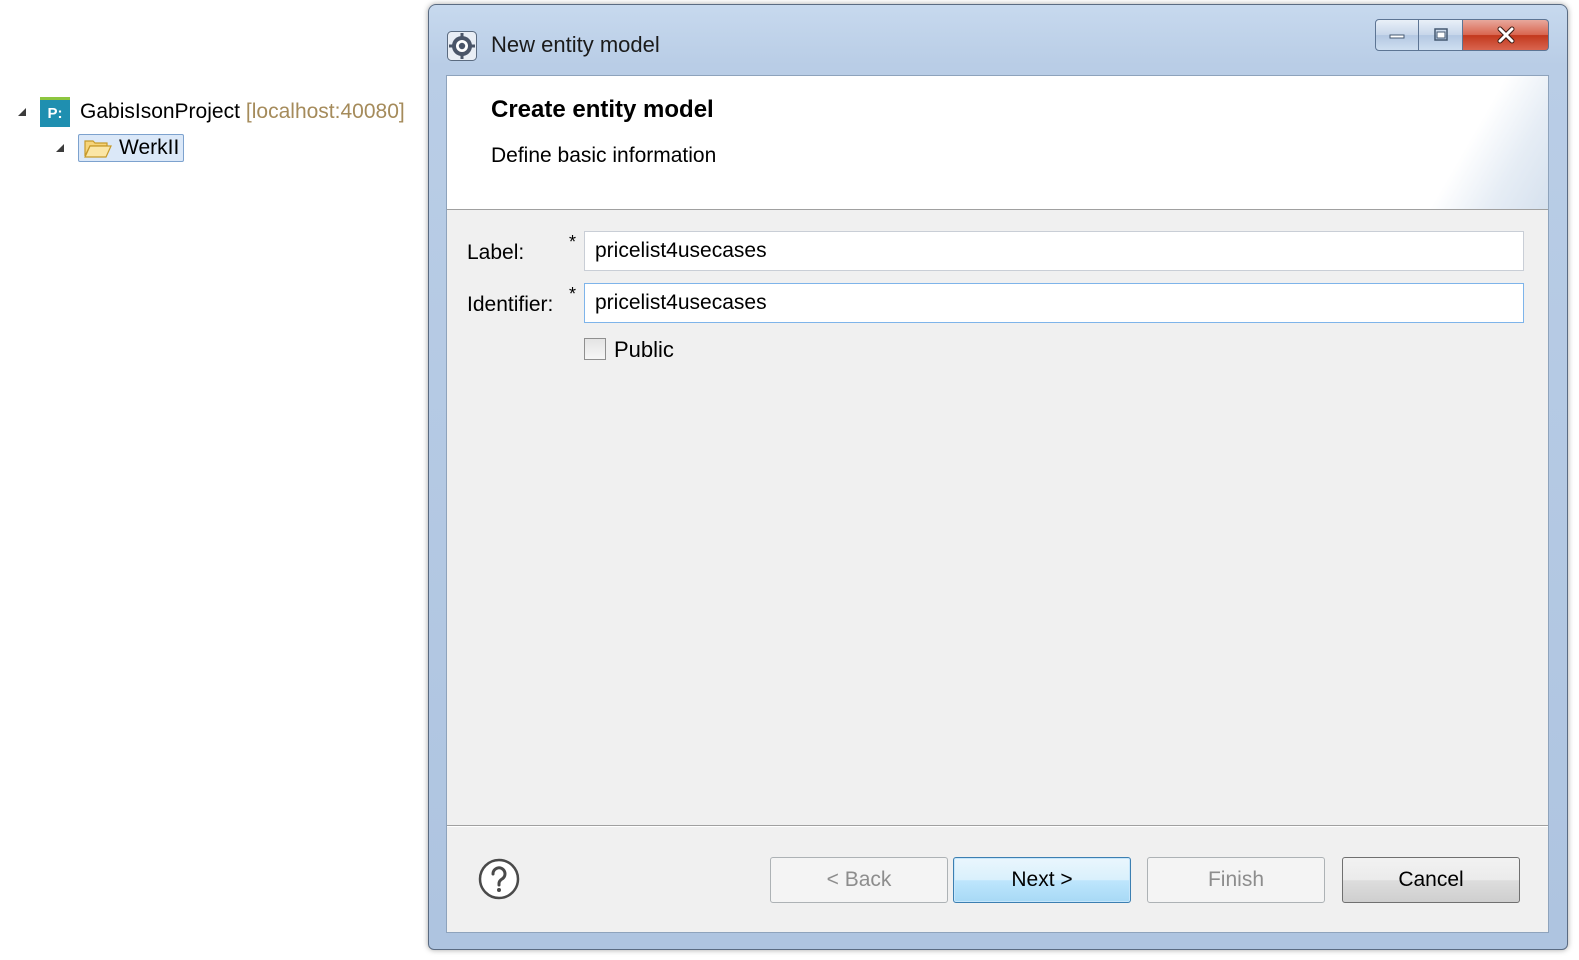  I want to click on dialog-titlebar: New entity model, so click(998, 40).